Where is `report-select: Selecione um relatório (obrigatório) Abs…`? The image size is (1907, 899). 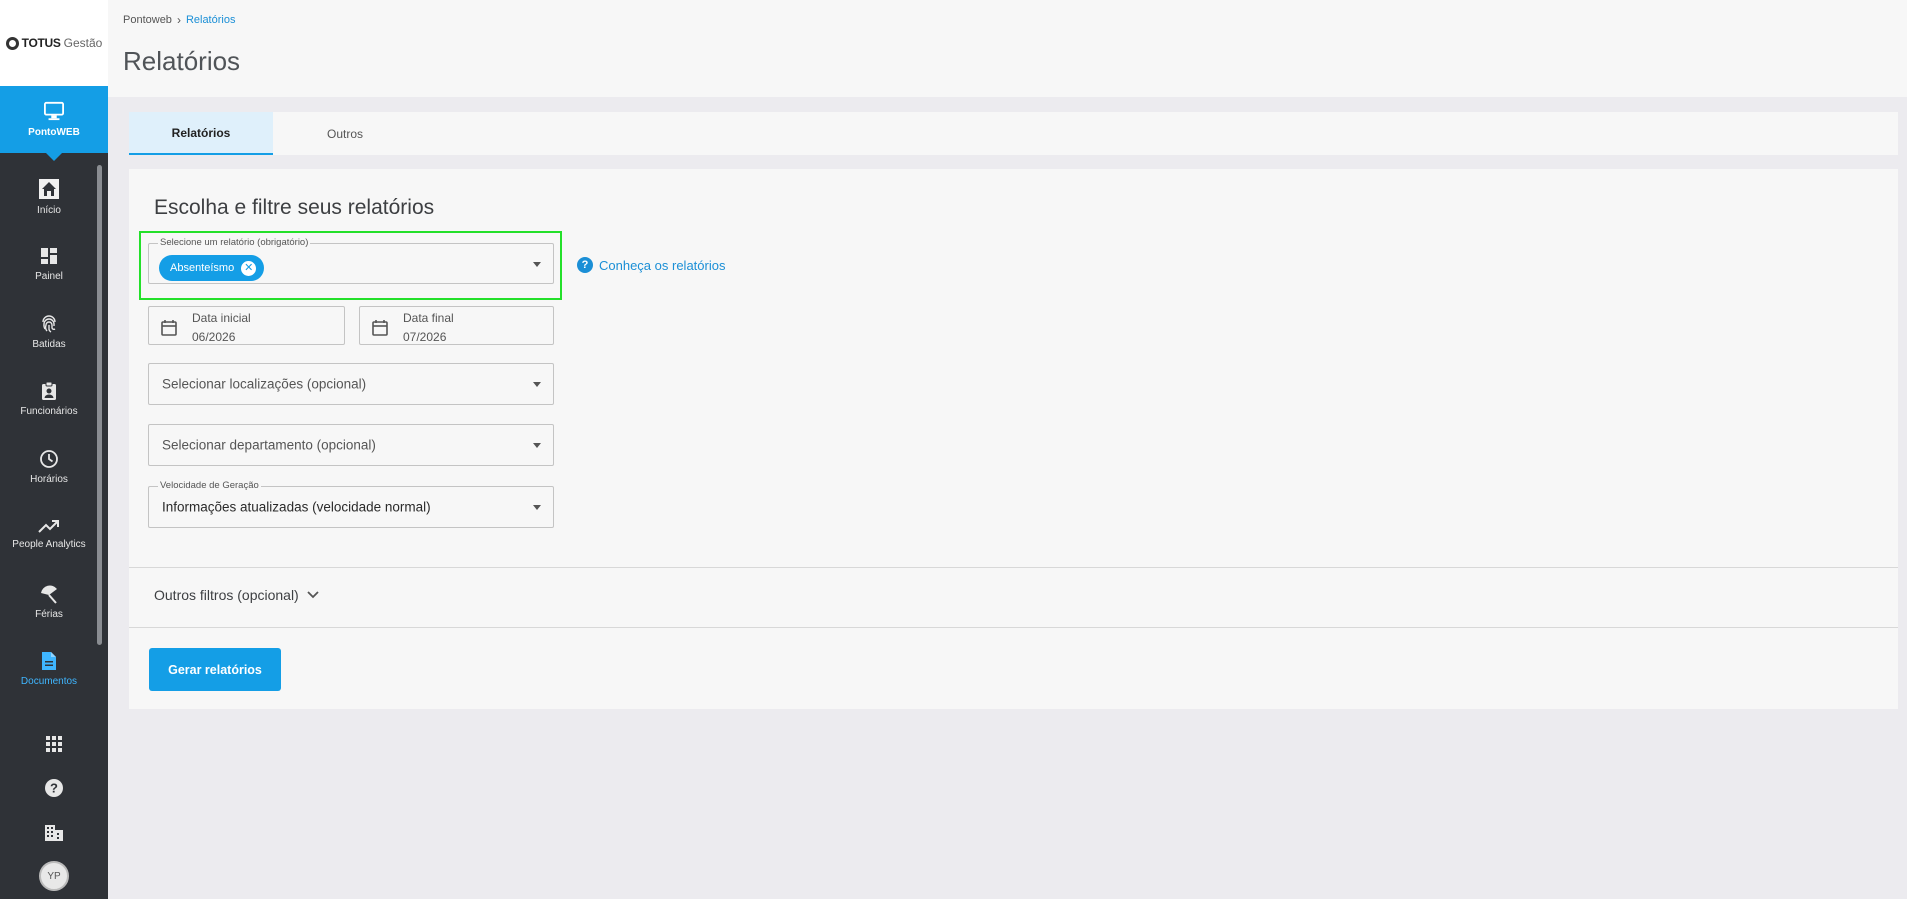 report-select: Selecione um relatório (obrigatório) Abs… is located at coordinates (351, 260).